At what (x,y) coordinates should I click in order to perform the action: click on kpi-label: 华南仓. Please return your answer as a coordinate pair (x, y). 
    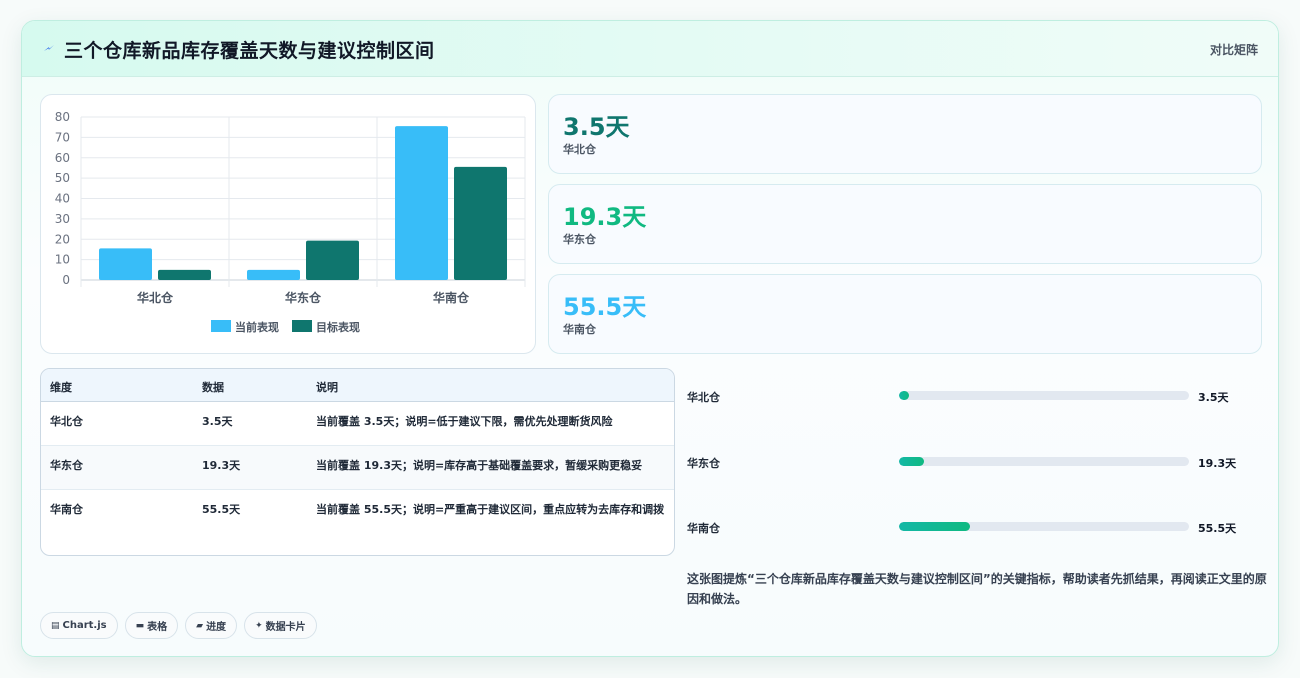
    Looking at the image, I should click on (579, 329).